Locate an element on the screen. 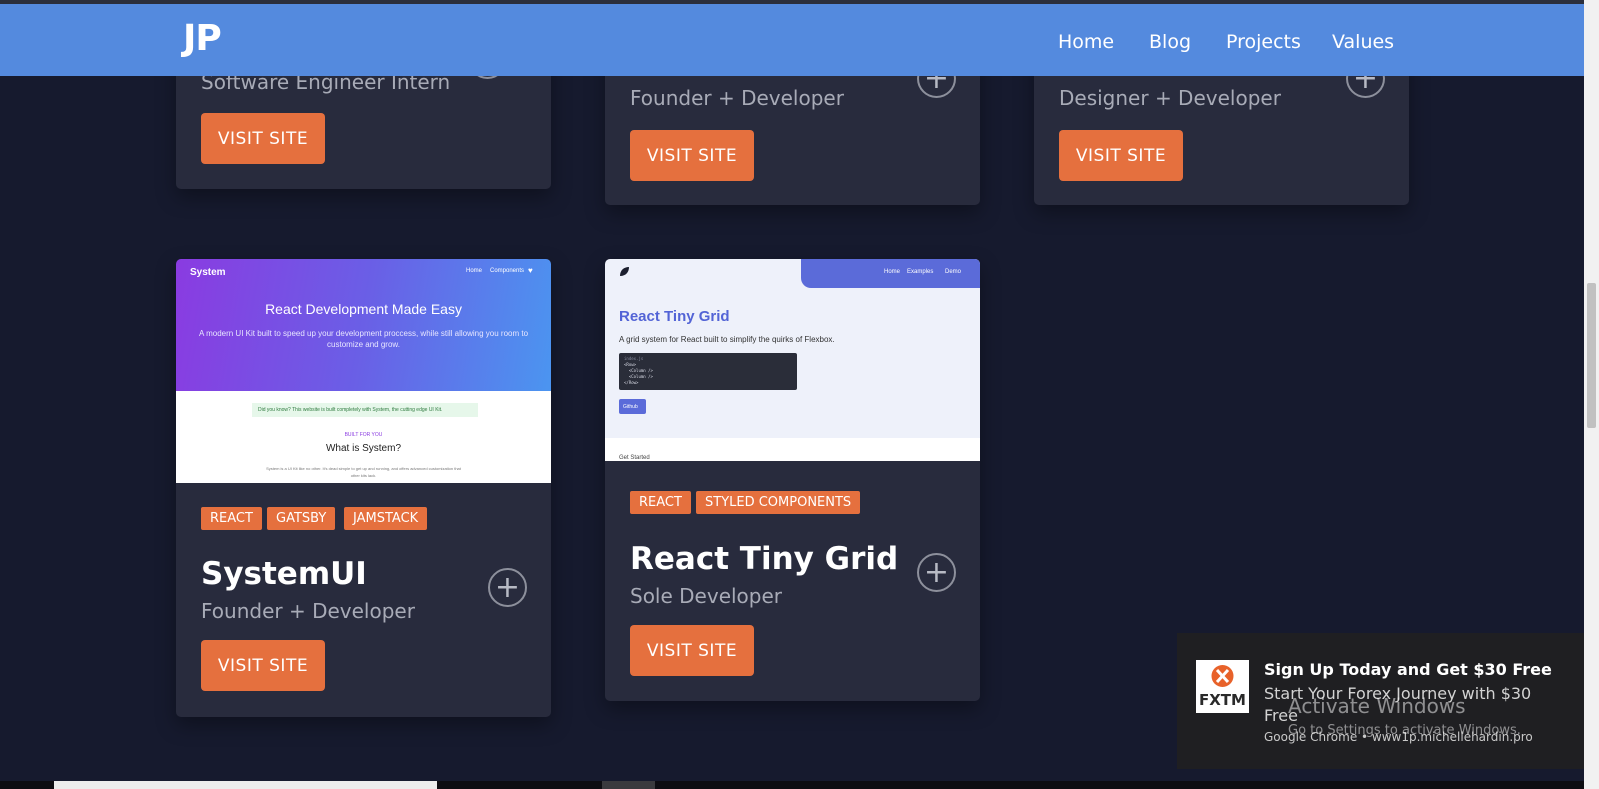 Image resolution: width=1599 pixels, height=789 pixels. preview-headline: React Tiny Grid is located at coordinates (674, 316).